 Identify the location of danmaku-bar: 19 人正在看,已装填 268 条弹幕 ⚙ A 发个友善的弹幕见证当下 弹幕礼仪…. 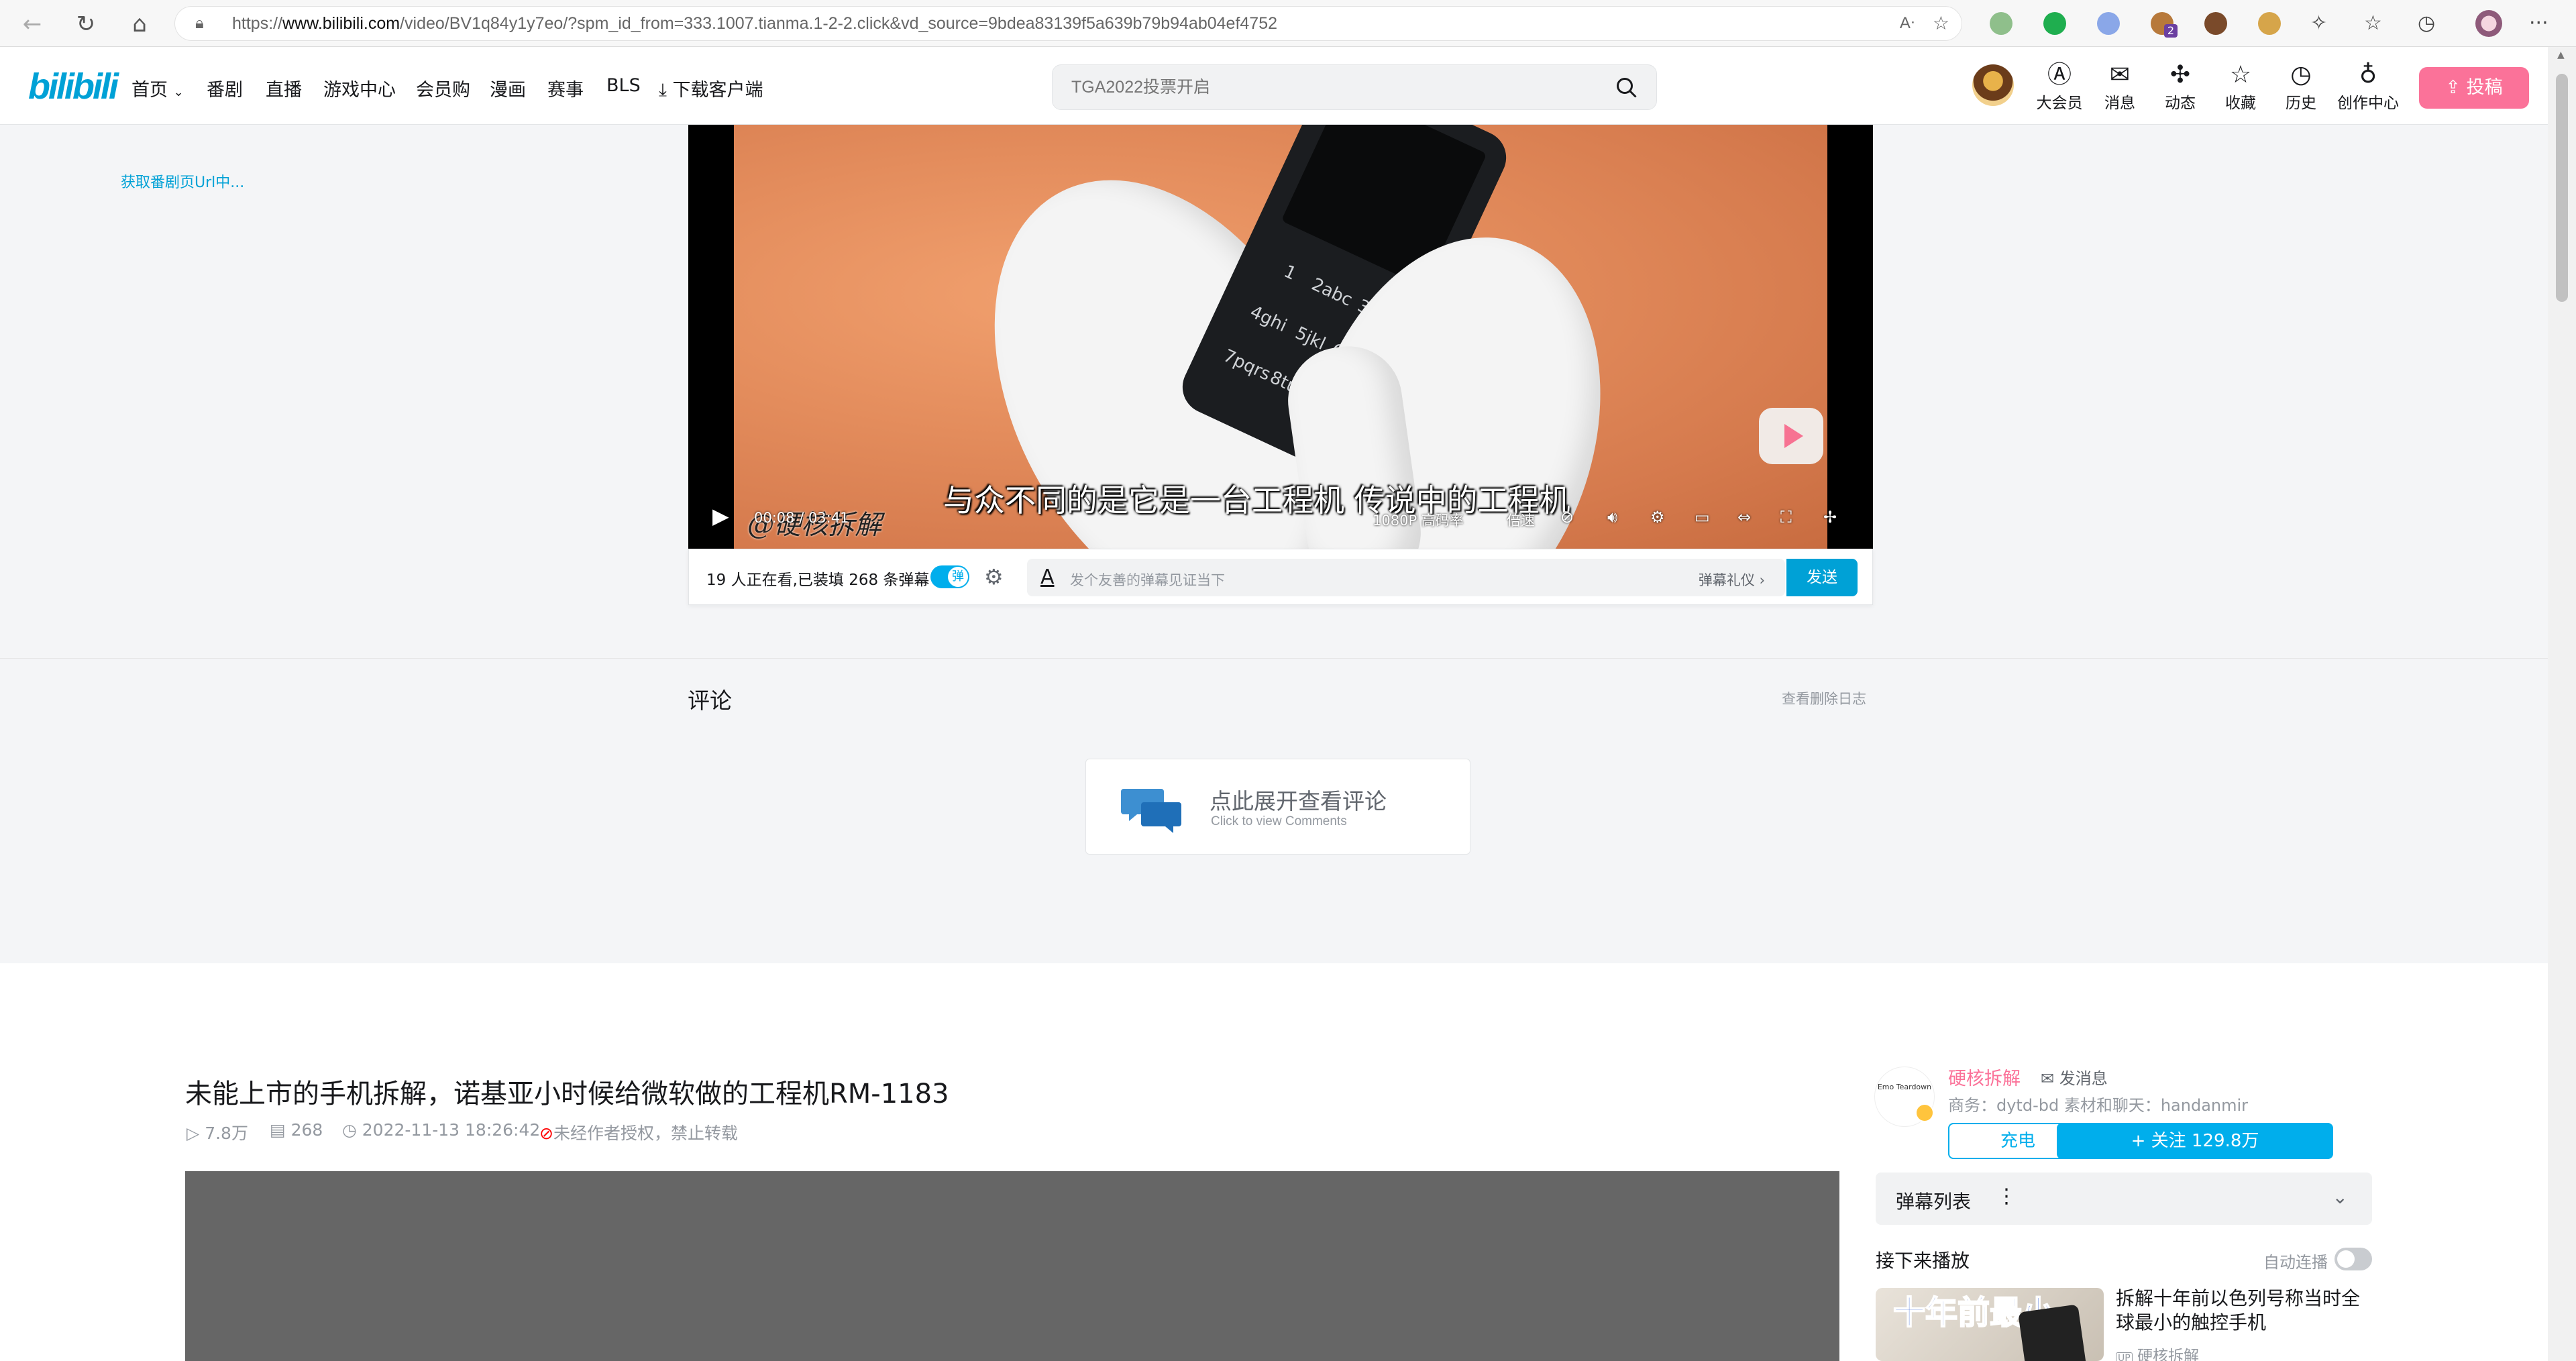
(1280, 577).